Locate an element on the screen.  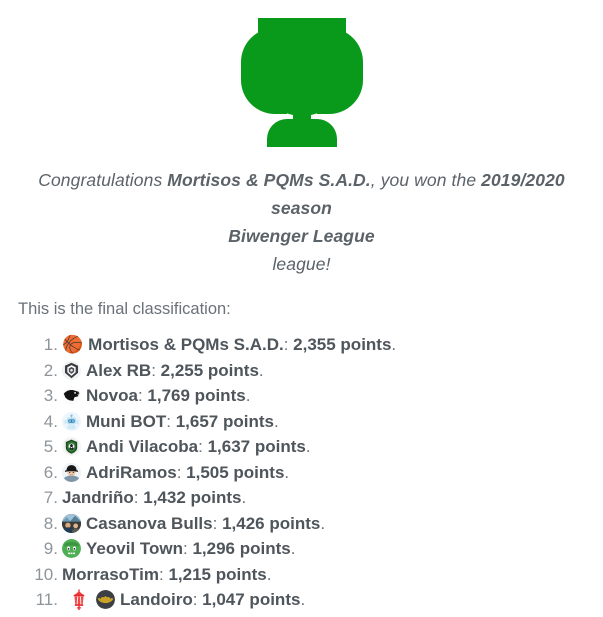
ranking-points: 1,047 points is located at coordinates (251, 599).